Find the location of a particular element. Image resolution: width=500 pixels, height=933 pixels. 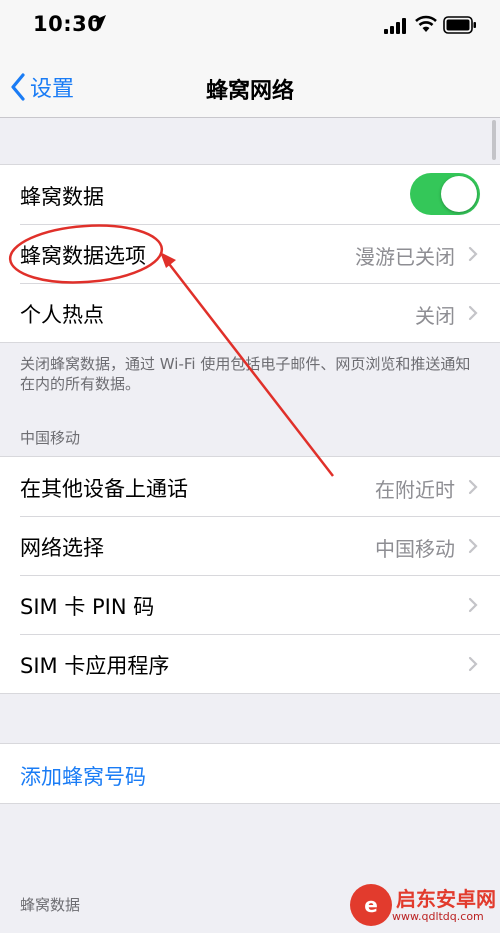

watermark-url: www.qdltdq.com is located at coordinates (438, 916).